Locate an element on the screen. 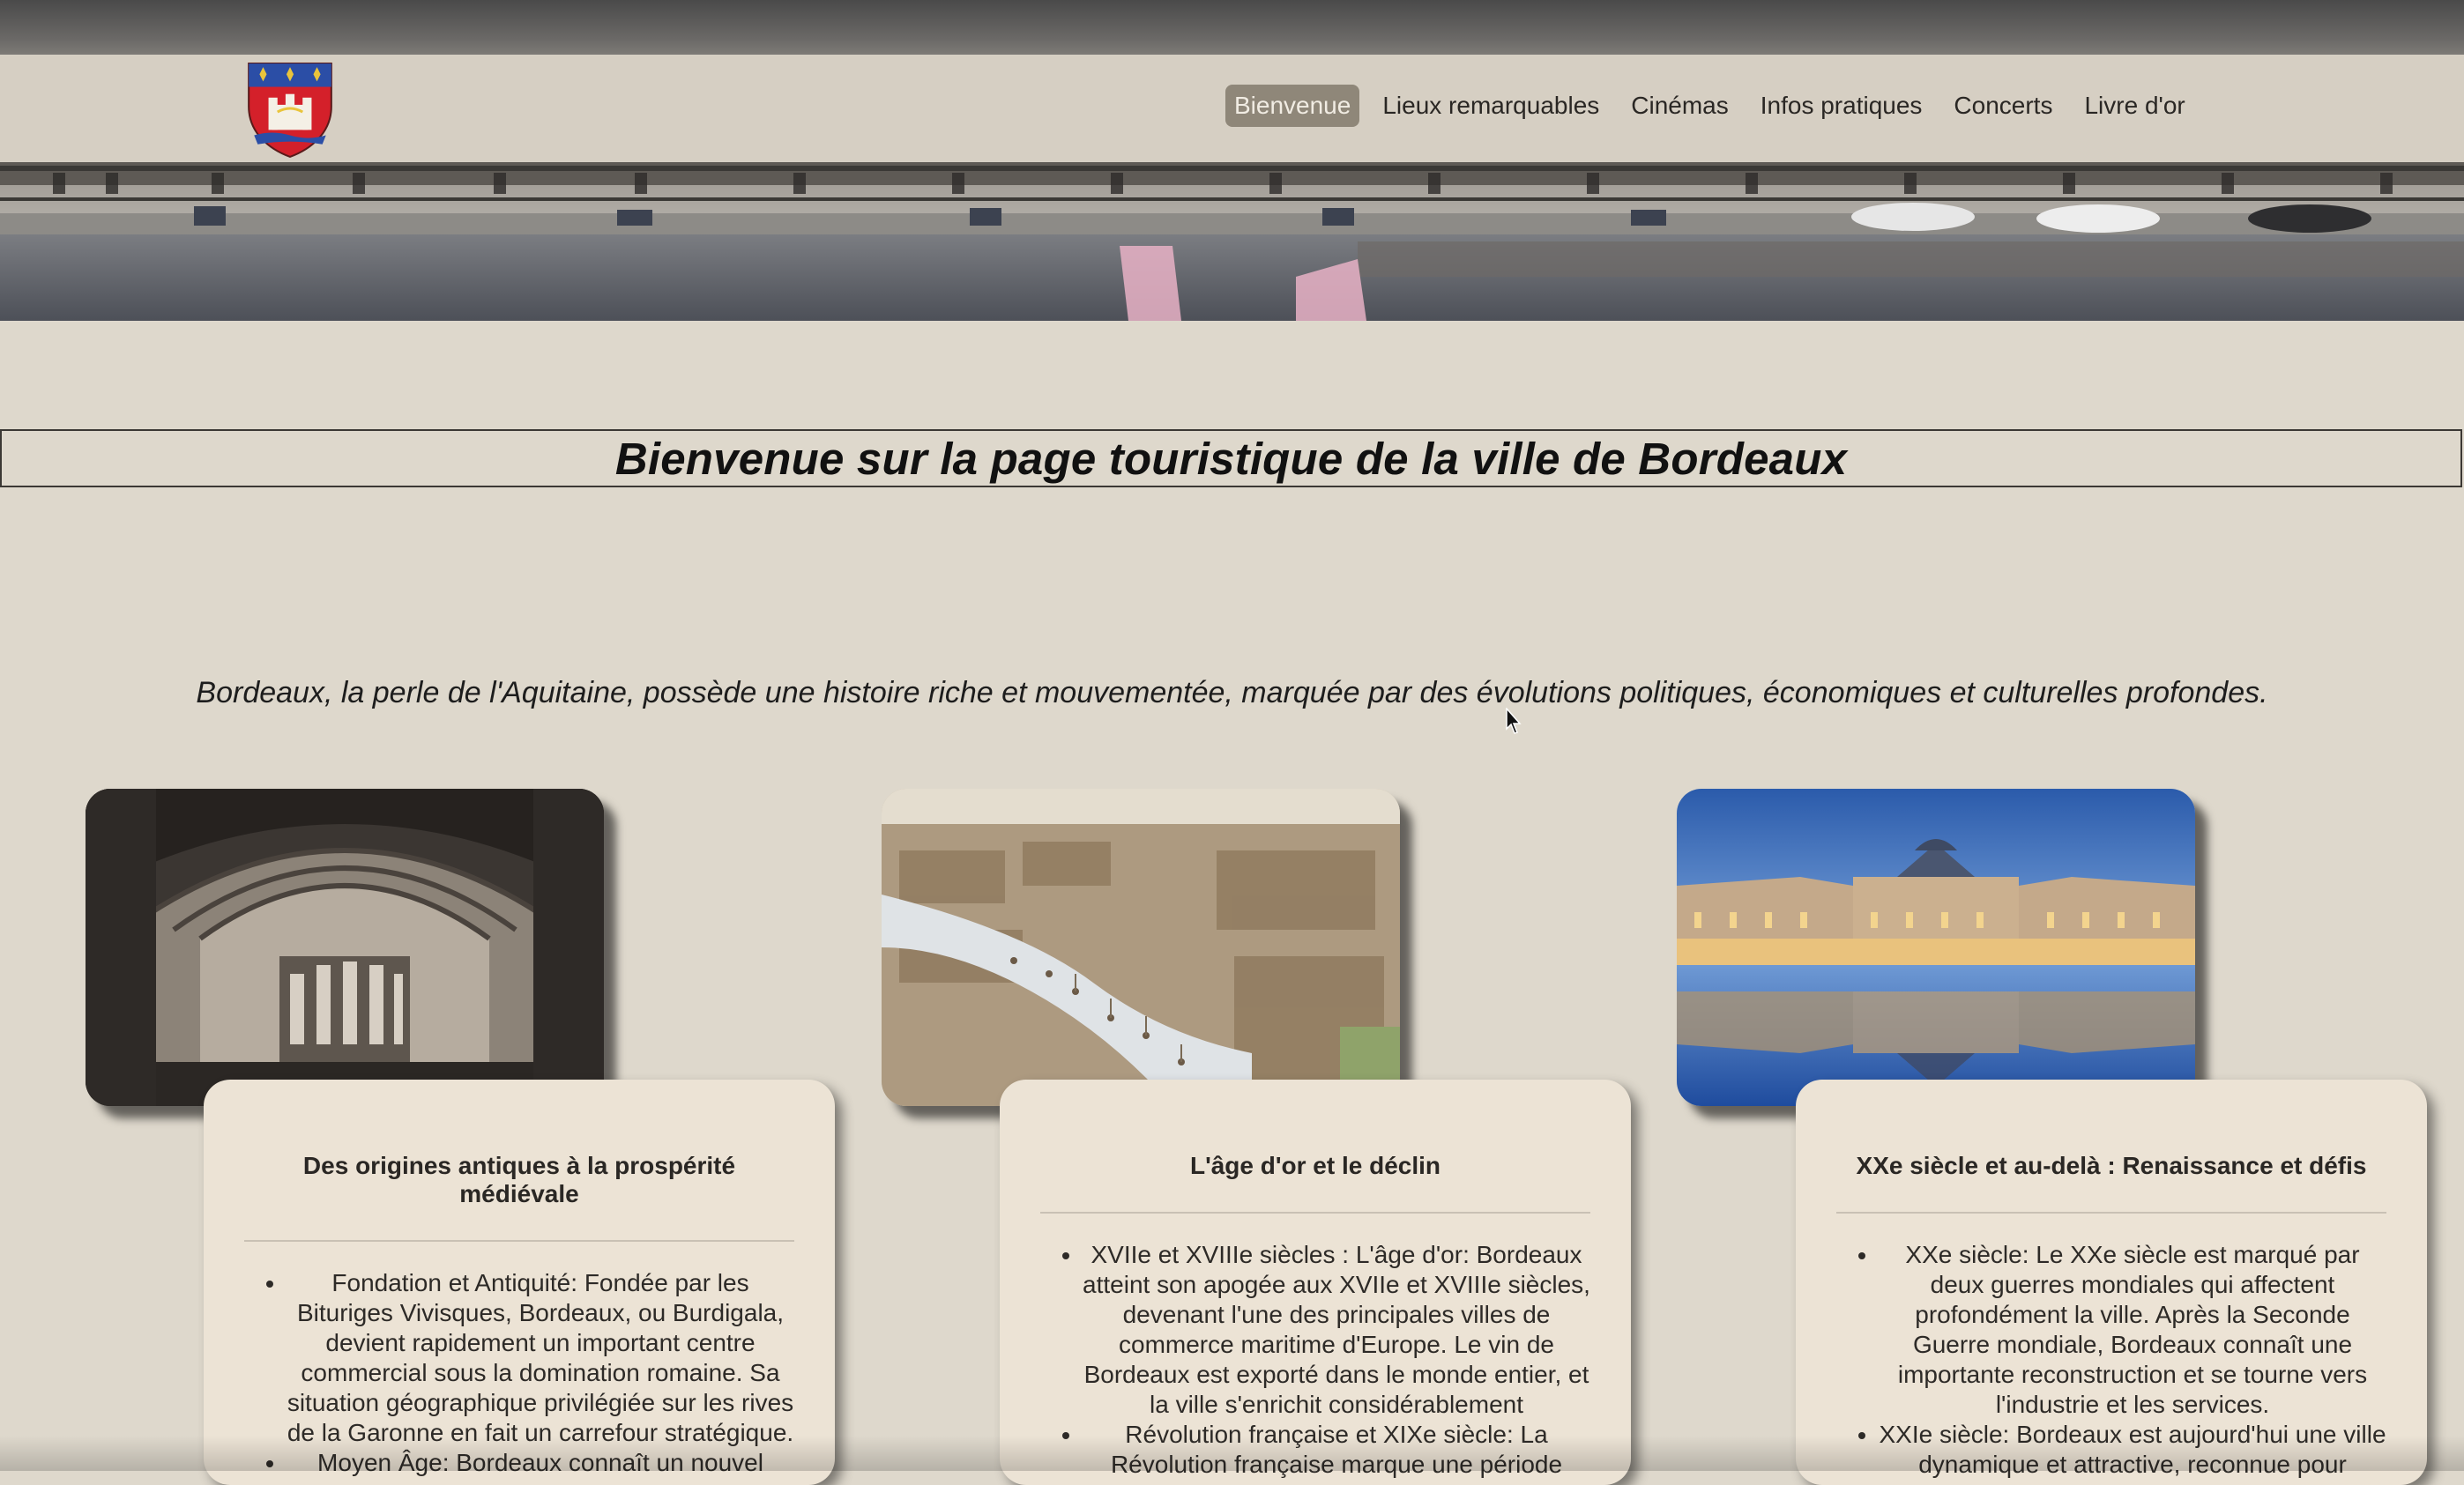  nav-item-bienvenue: Bienvenue is located at coordinates (1292, 106).